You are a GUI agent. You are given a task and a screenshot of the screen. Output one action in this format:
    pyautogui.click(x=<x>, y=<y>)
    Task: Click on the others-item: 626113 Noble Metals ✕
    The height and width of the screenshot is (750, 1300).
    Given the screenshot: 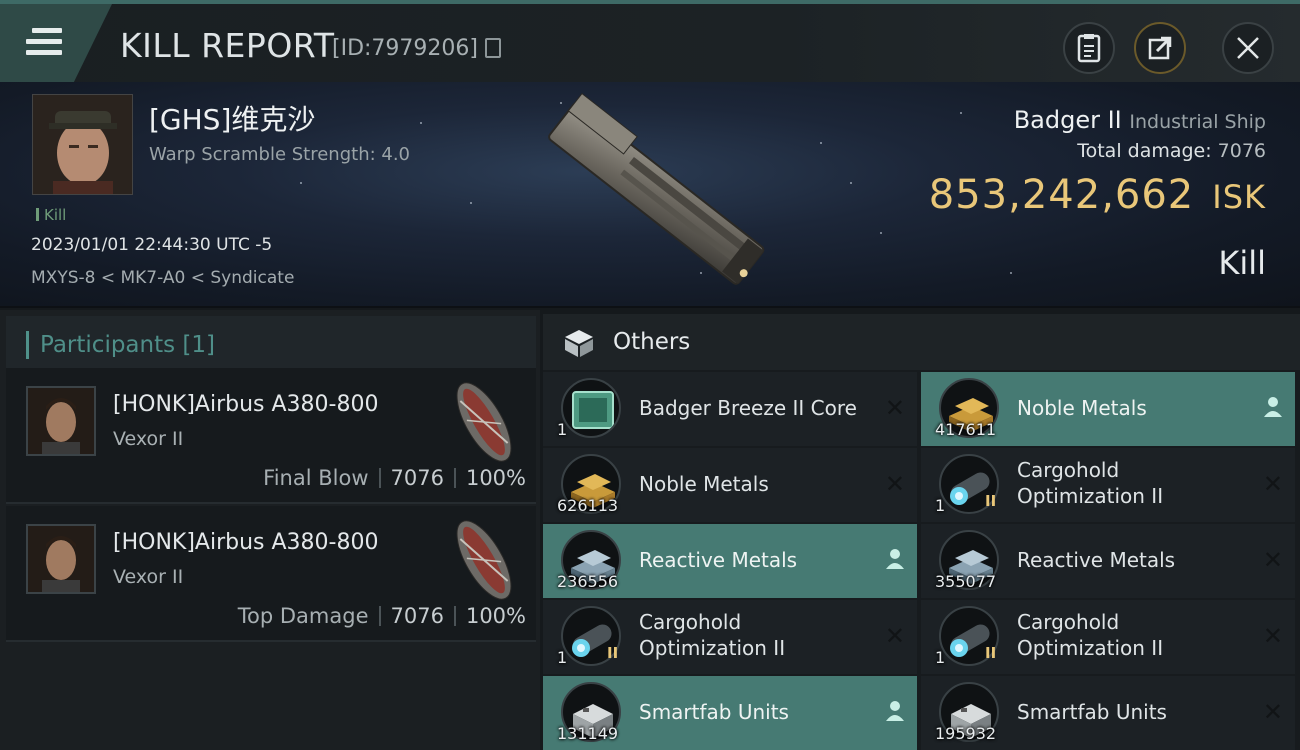 What is the action you would take?
    pyautogui.click(x=730, y=485)
    